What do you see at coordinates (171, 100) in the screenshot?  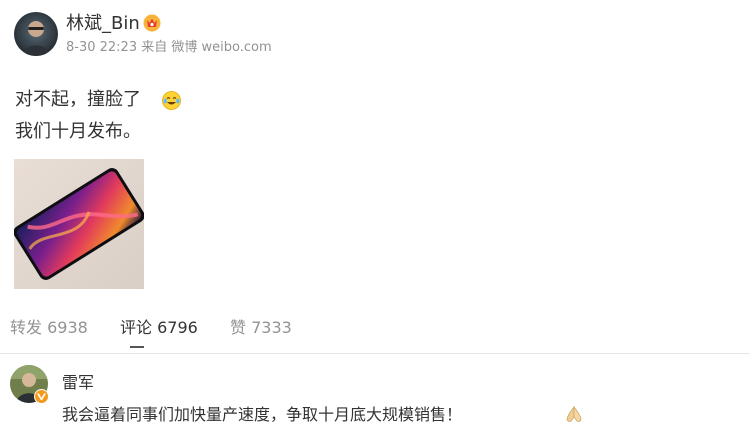 I see `laugh-cry-emoji-icon` at bounding box center [171, 100].